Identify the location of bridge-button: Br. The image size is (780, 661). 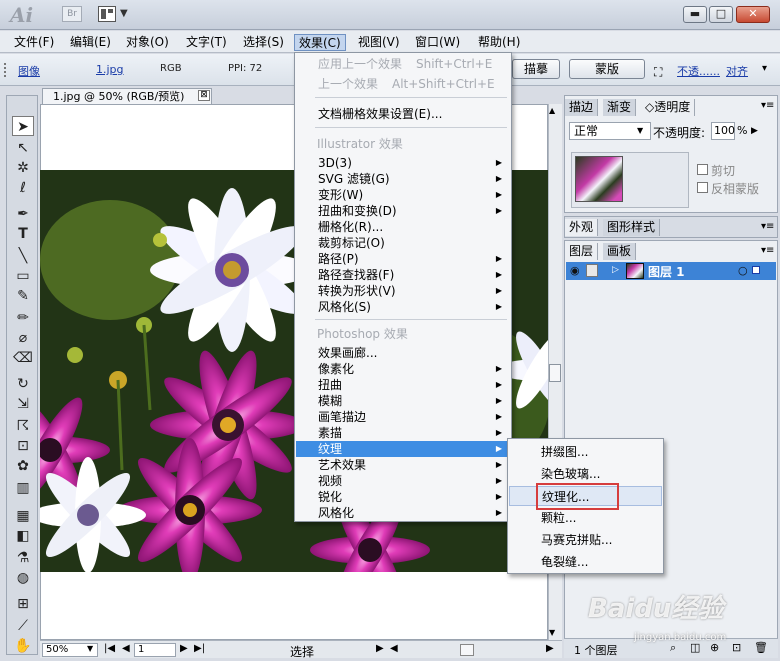
(72, 14).